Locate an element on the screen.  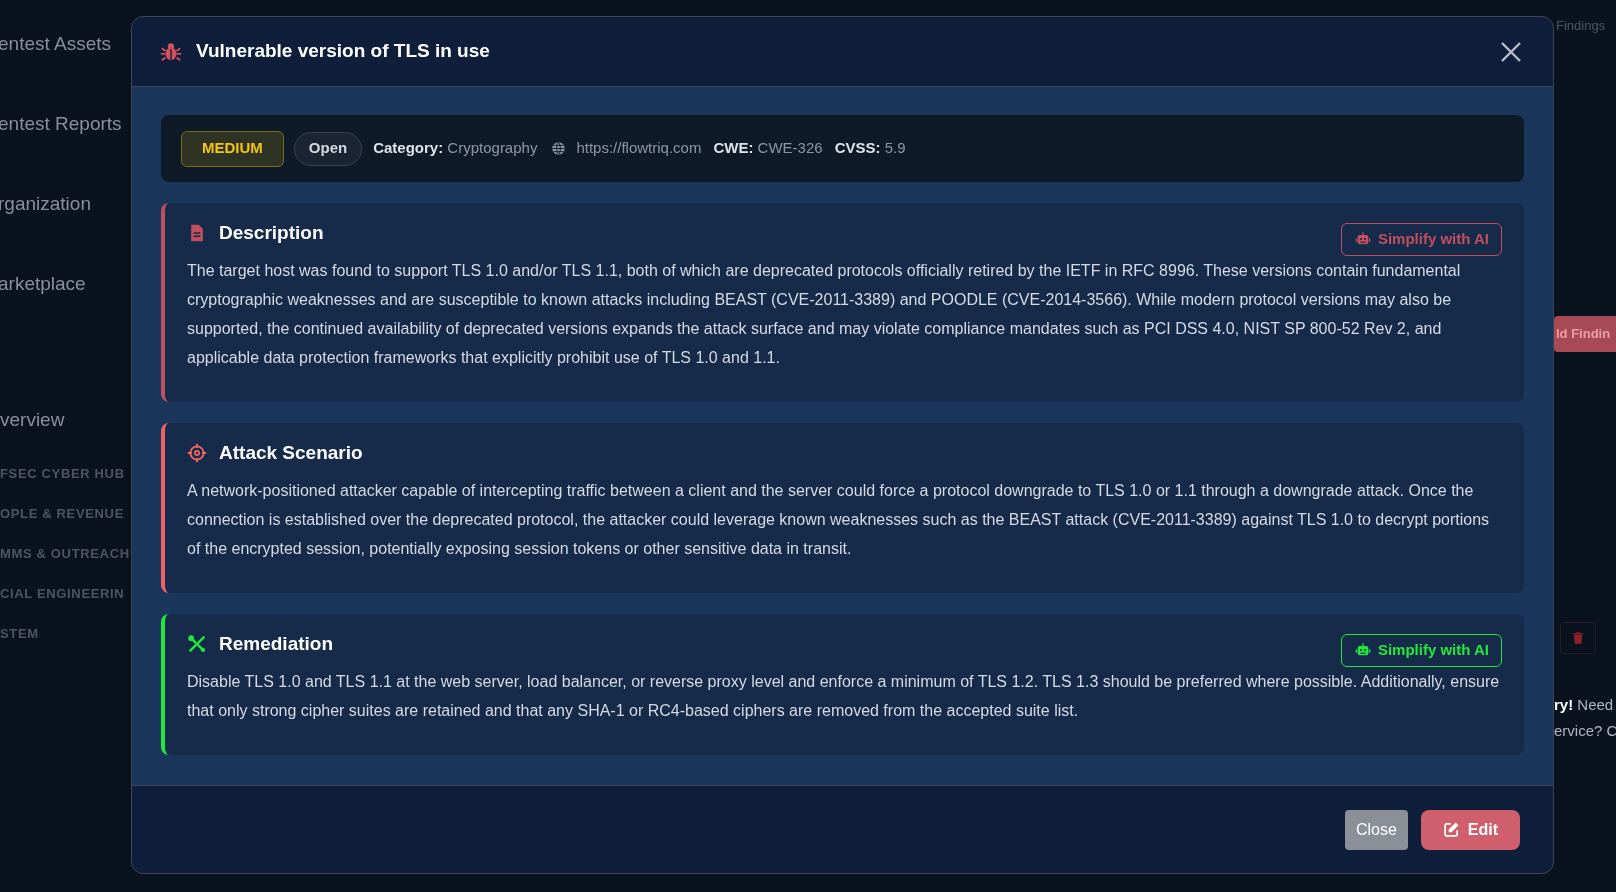
sidebar-group-label: OPLE & REVENUE is located at coordinates (65, 524).